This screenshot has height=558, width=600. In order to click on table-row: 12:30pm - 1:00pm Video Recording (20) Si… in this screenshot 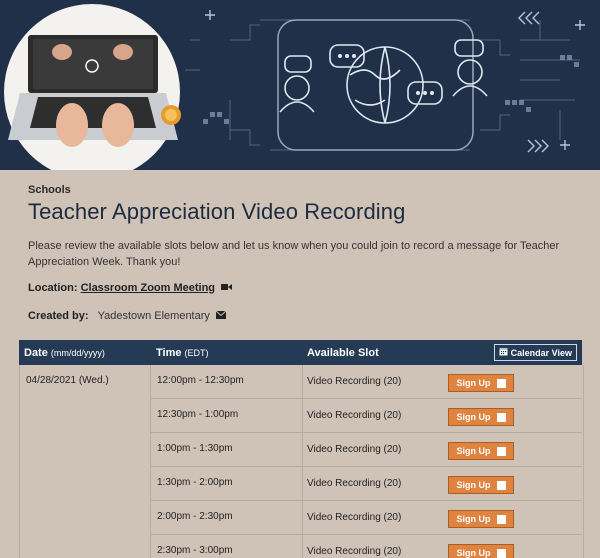, I will do `click(366, 416)`.